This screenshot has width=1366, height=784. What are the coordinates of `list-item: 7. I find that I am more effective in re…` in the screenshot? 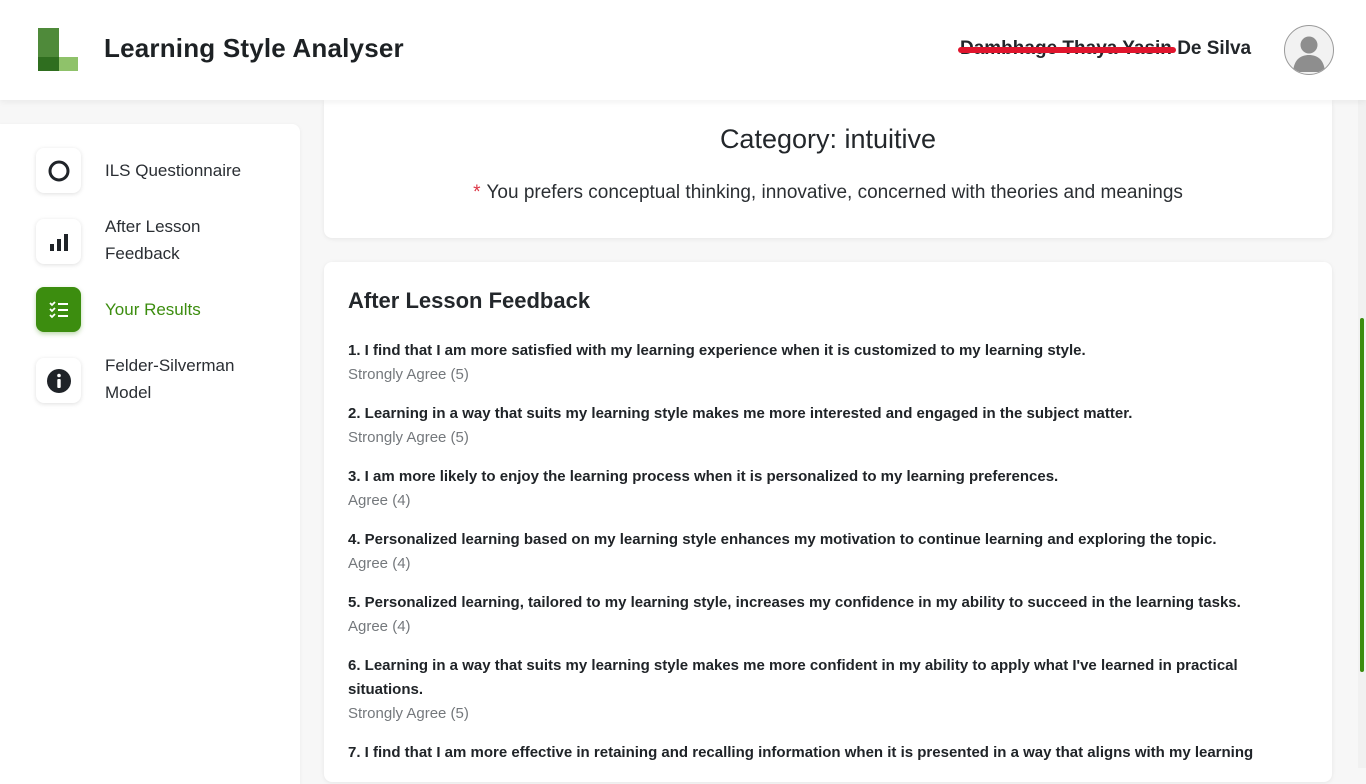 It's located at (808, 753).